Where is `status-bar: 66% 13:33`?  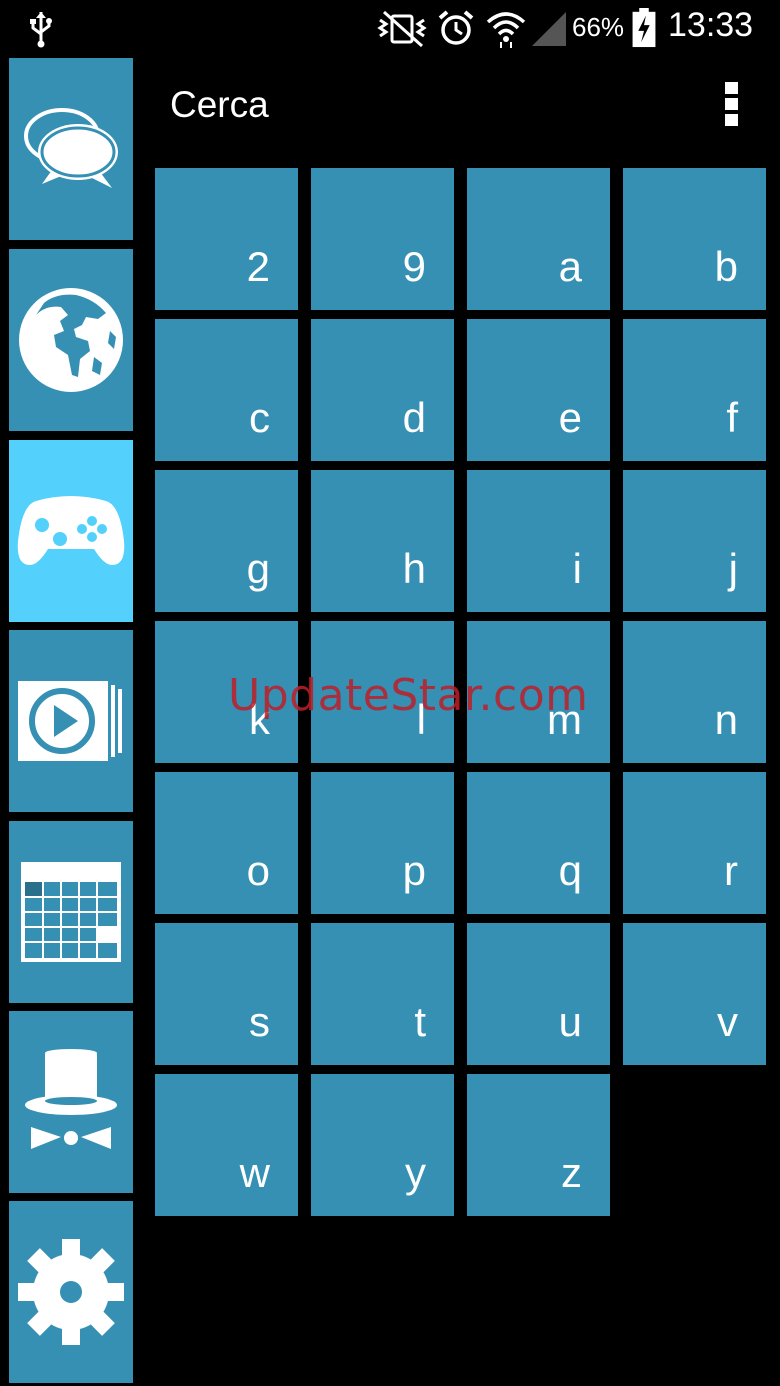
status-bar: 66% 13:33 is located at coordinates (390, 27).